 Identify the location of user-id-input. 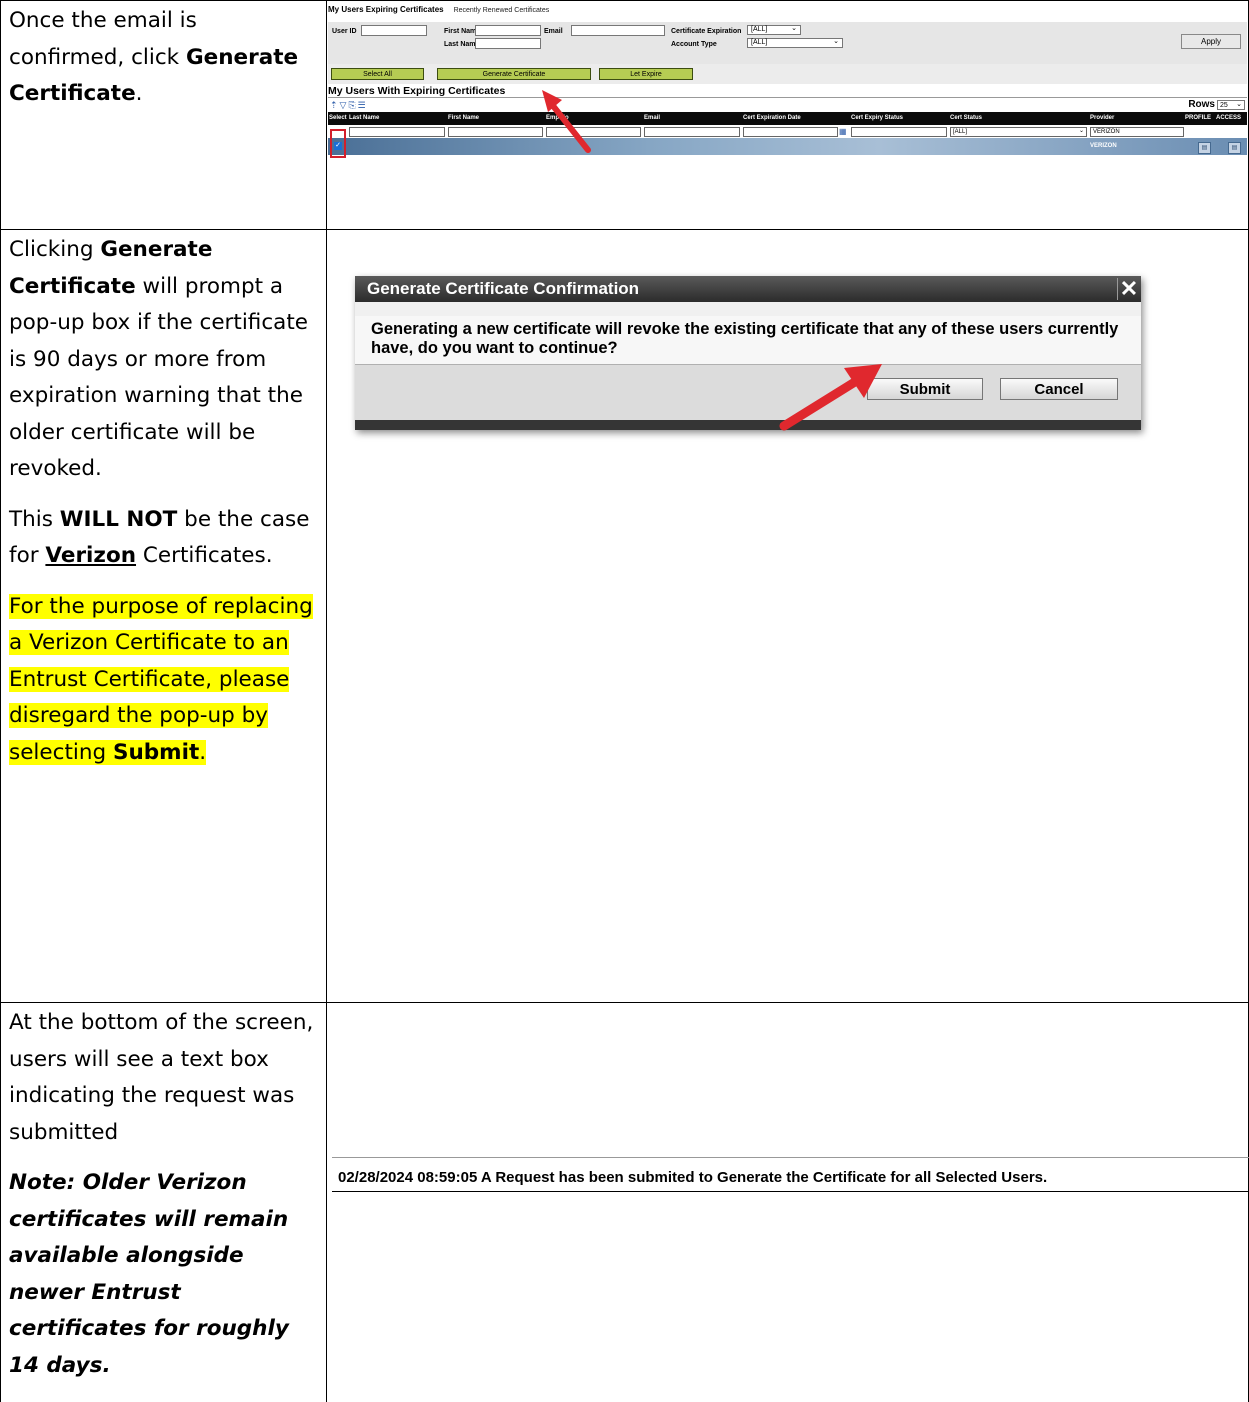
(394, 30).